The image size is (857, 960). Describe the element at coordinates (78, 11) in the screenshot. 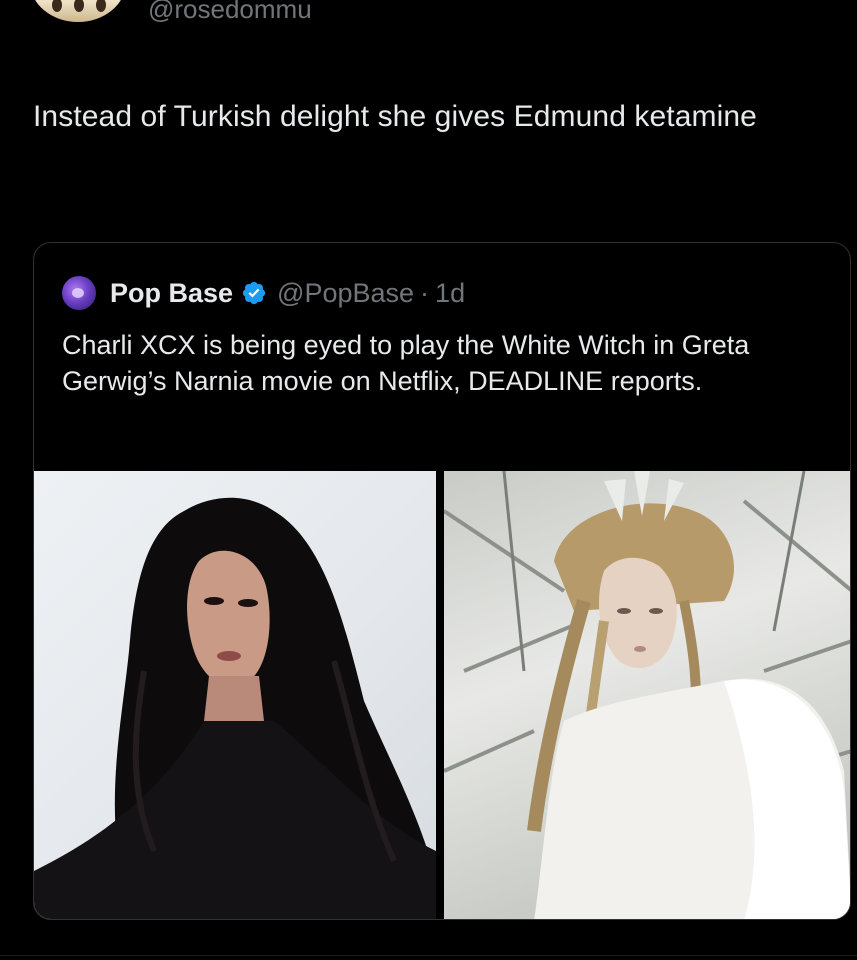

I see `avatar` at that location.